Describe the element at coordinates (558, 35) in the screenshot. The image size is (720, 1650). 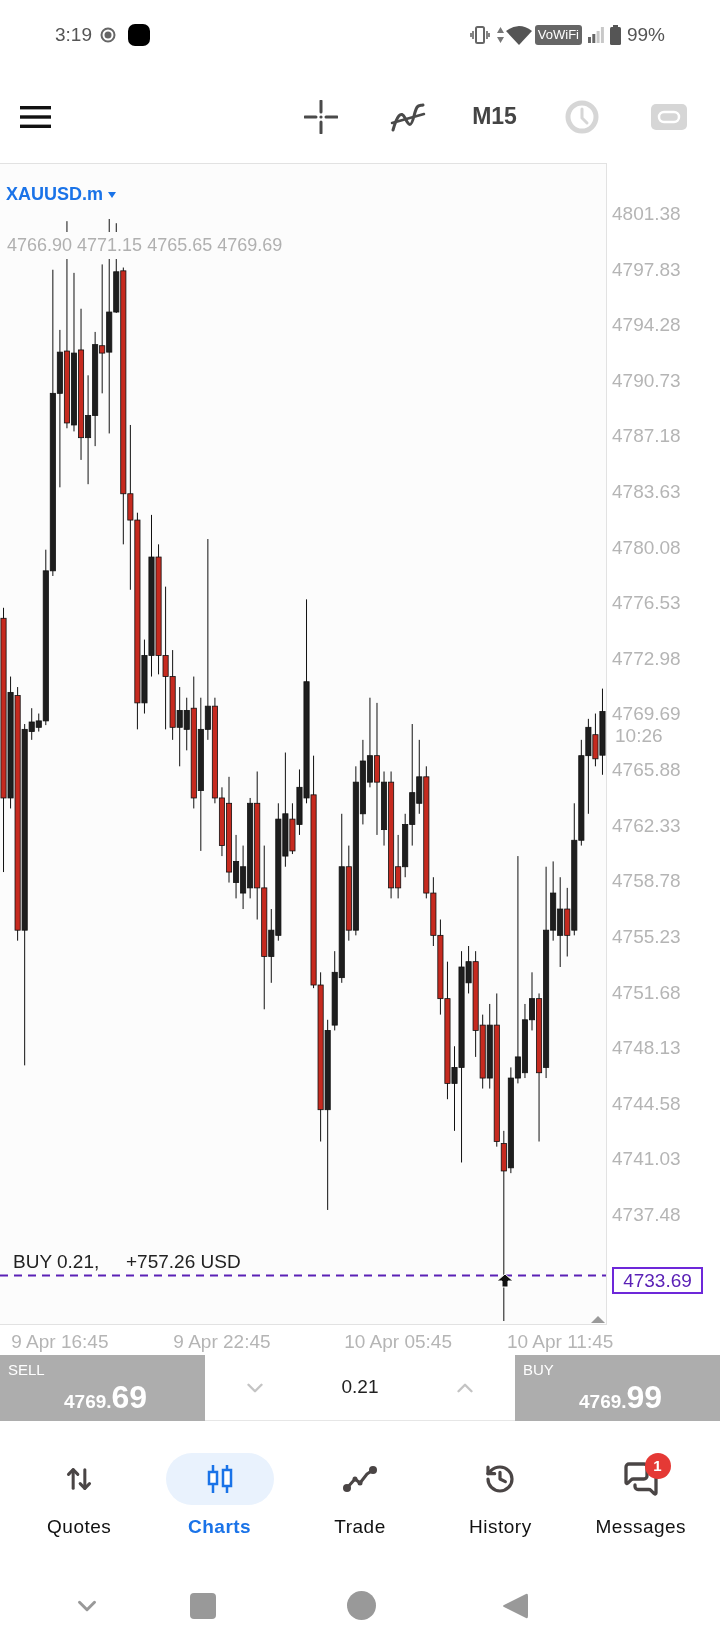
I see `vowifi-badge: VoWiFi` at that location.